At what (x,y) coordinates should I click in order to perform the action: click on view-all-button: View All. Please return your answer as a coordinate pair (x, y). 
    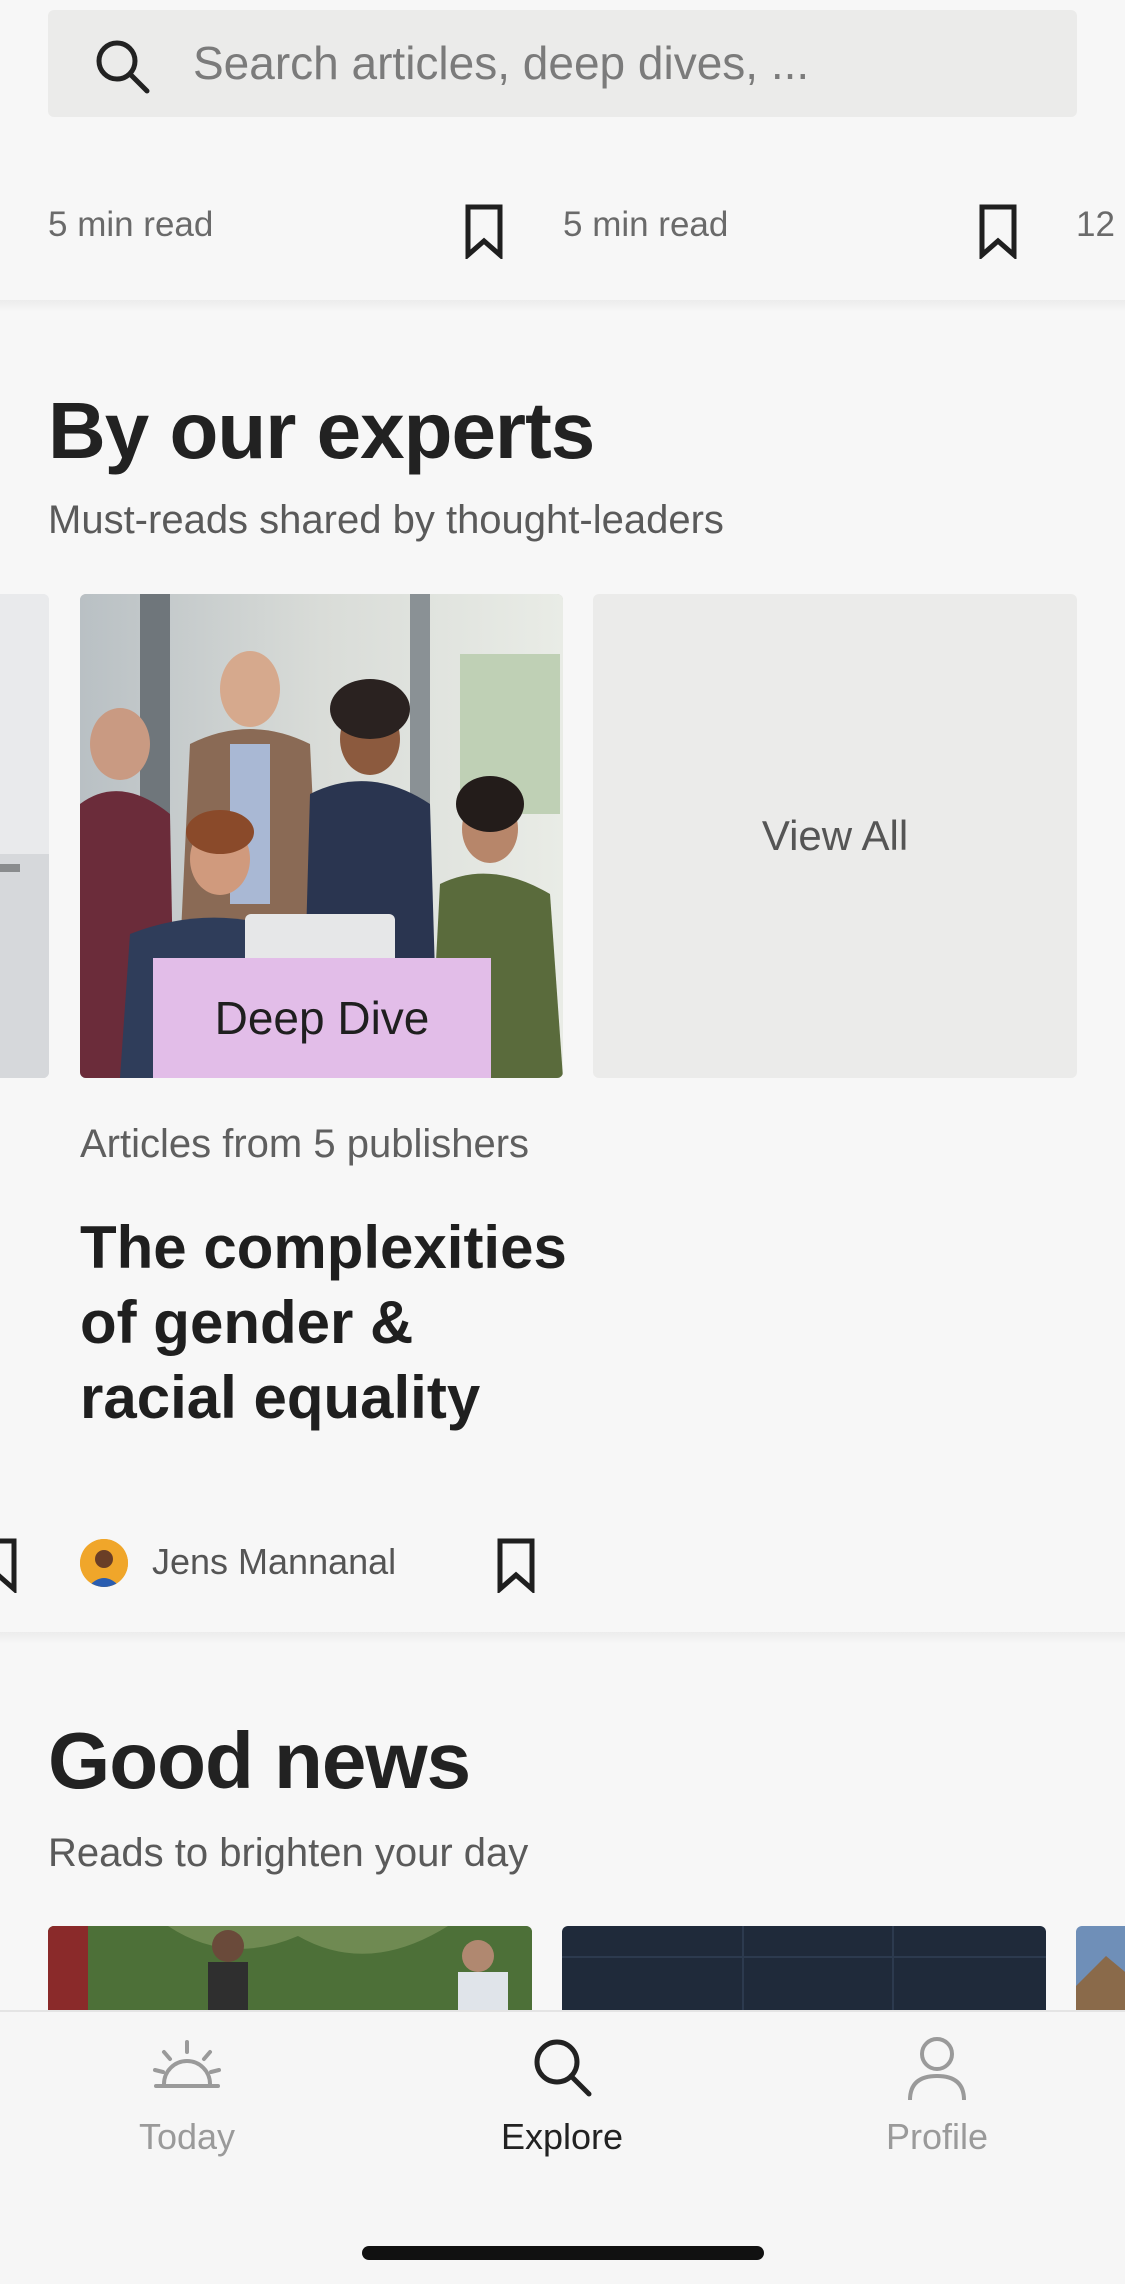
    Looking at the image, I should click on (835, 836).